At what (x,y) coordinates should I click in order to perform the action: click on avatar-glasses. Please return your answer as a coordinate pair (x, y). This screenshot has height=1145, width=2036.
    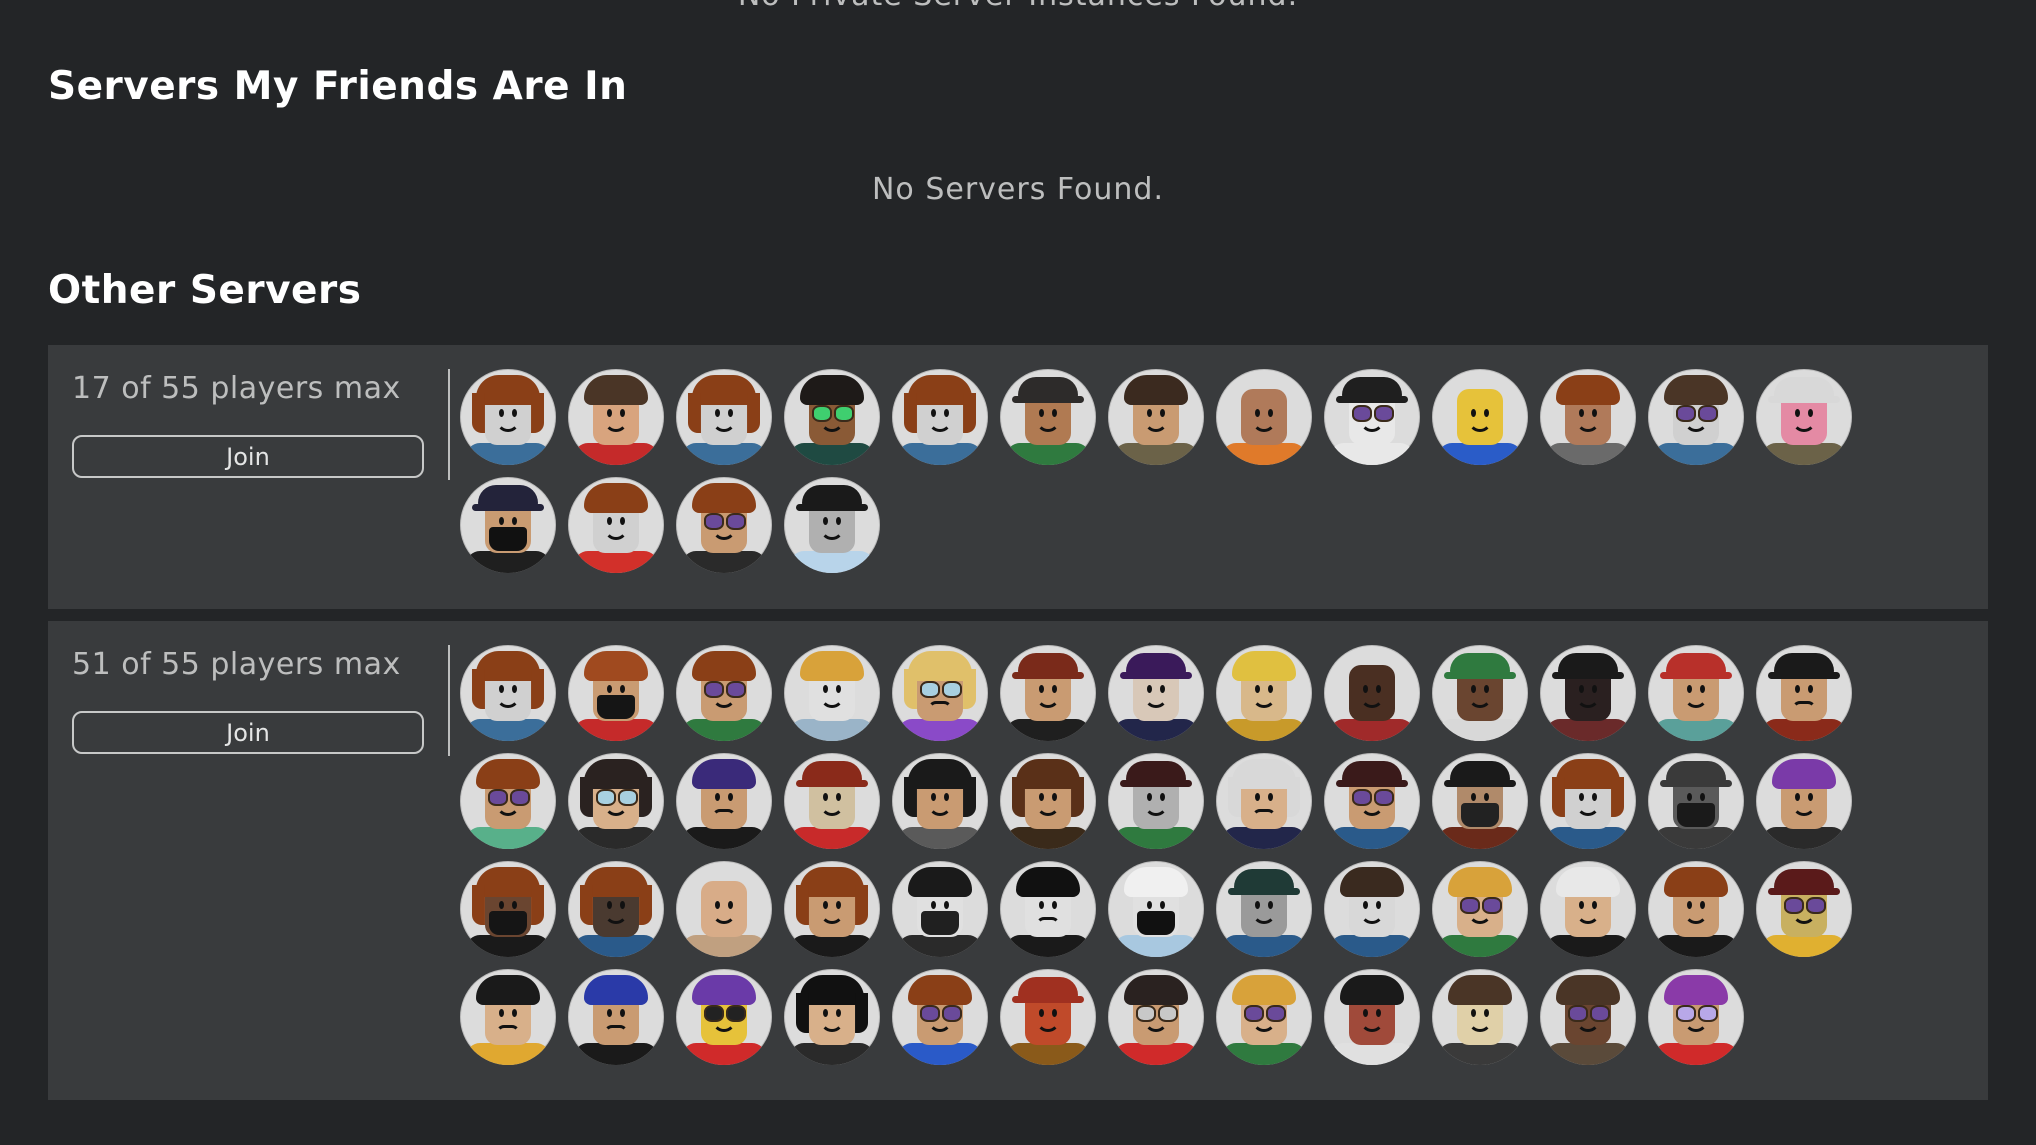
    Looking at the image, I should click on (1265, 1013).